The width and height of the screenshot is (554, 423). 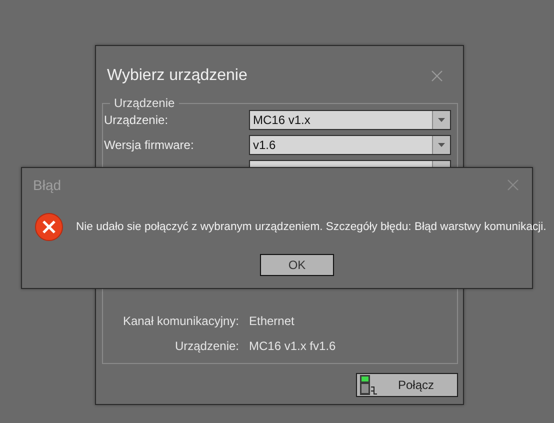 What do you see at coordinates (137, 120) in the screenshot?
I see `field-label: Urządzenie:` at bounding box center [137, 120].